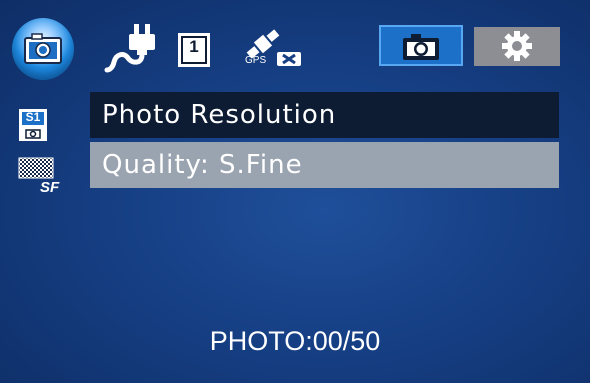 The image size is (590, 383). What do you see at coordinates (33, 117) in the screenshot?
I see `resolution-icon-label: S1` at bounding box center [33, 117].